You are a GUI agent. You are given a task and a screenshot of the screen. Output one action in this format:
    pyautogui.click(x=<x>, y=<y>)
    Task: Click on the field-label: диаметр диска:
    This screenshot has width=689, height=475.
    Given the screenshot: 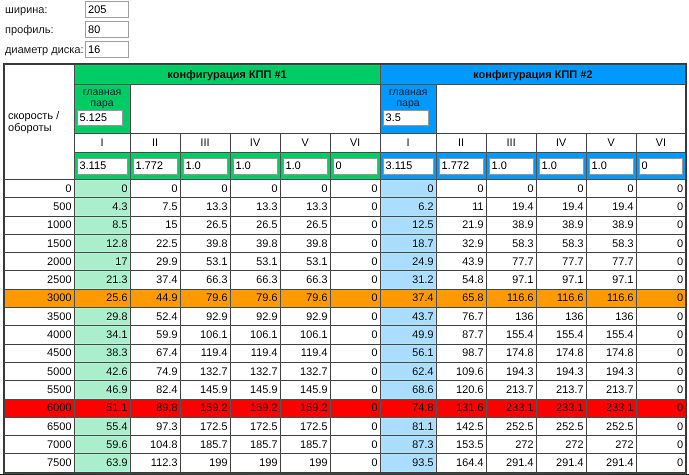 What is the action you would take?
    pyautogui.click(x=44, y=50)
    